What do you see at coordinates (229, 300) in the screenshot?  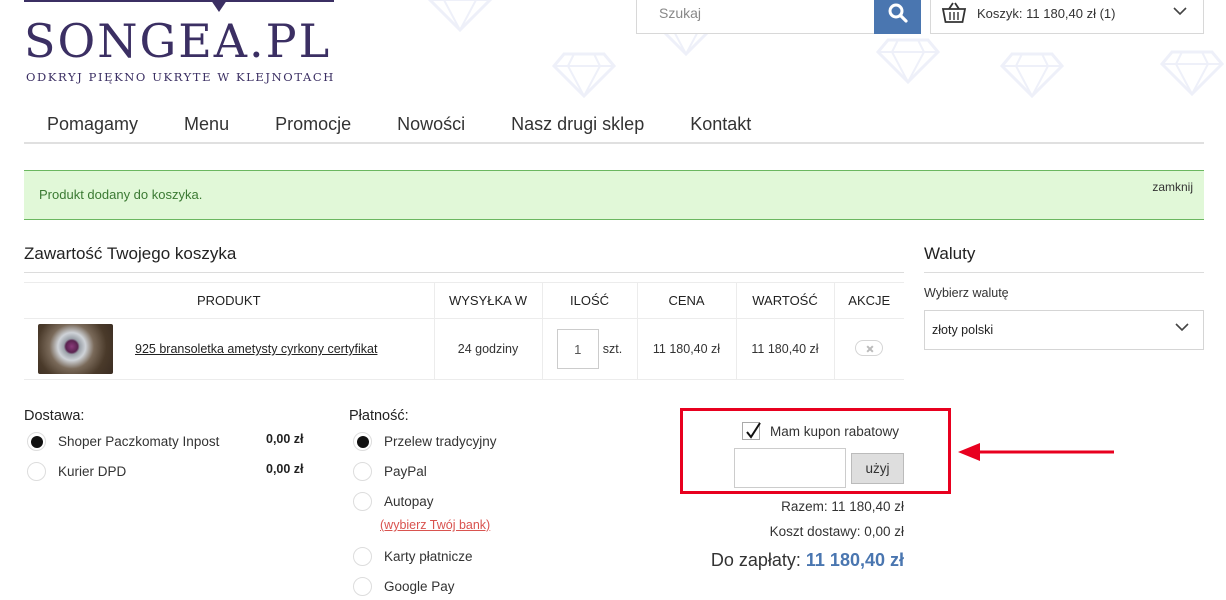 I see `column-header-product: PRODUKT` at bounding box center [229, 300].